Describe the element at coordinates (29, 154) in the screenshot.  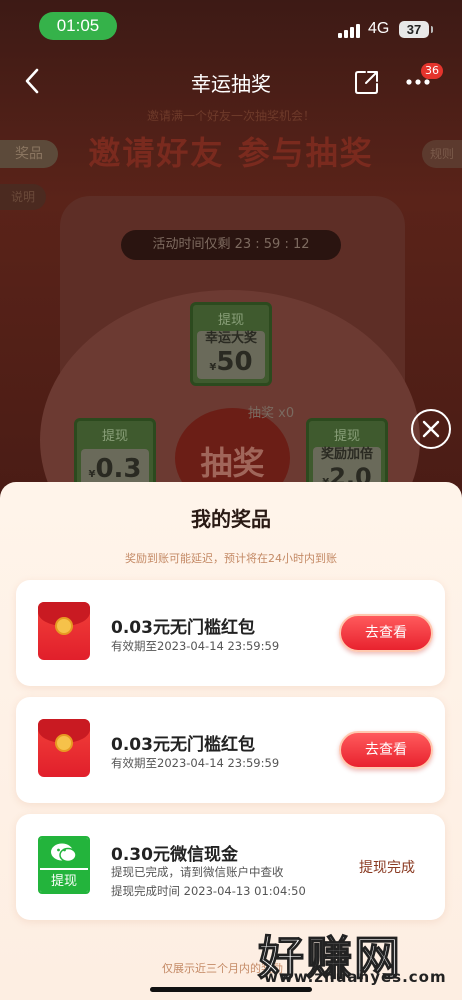
I see `prizes-side-tab: 奖品` at that location.